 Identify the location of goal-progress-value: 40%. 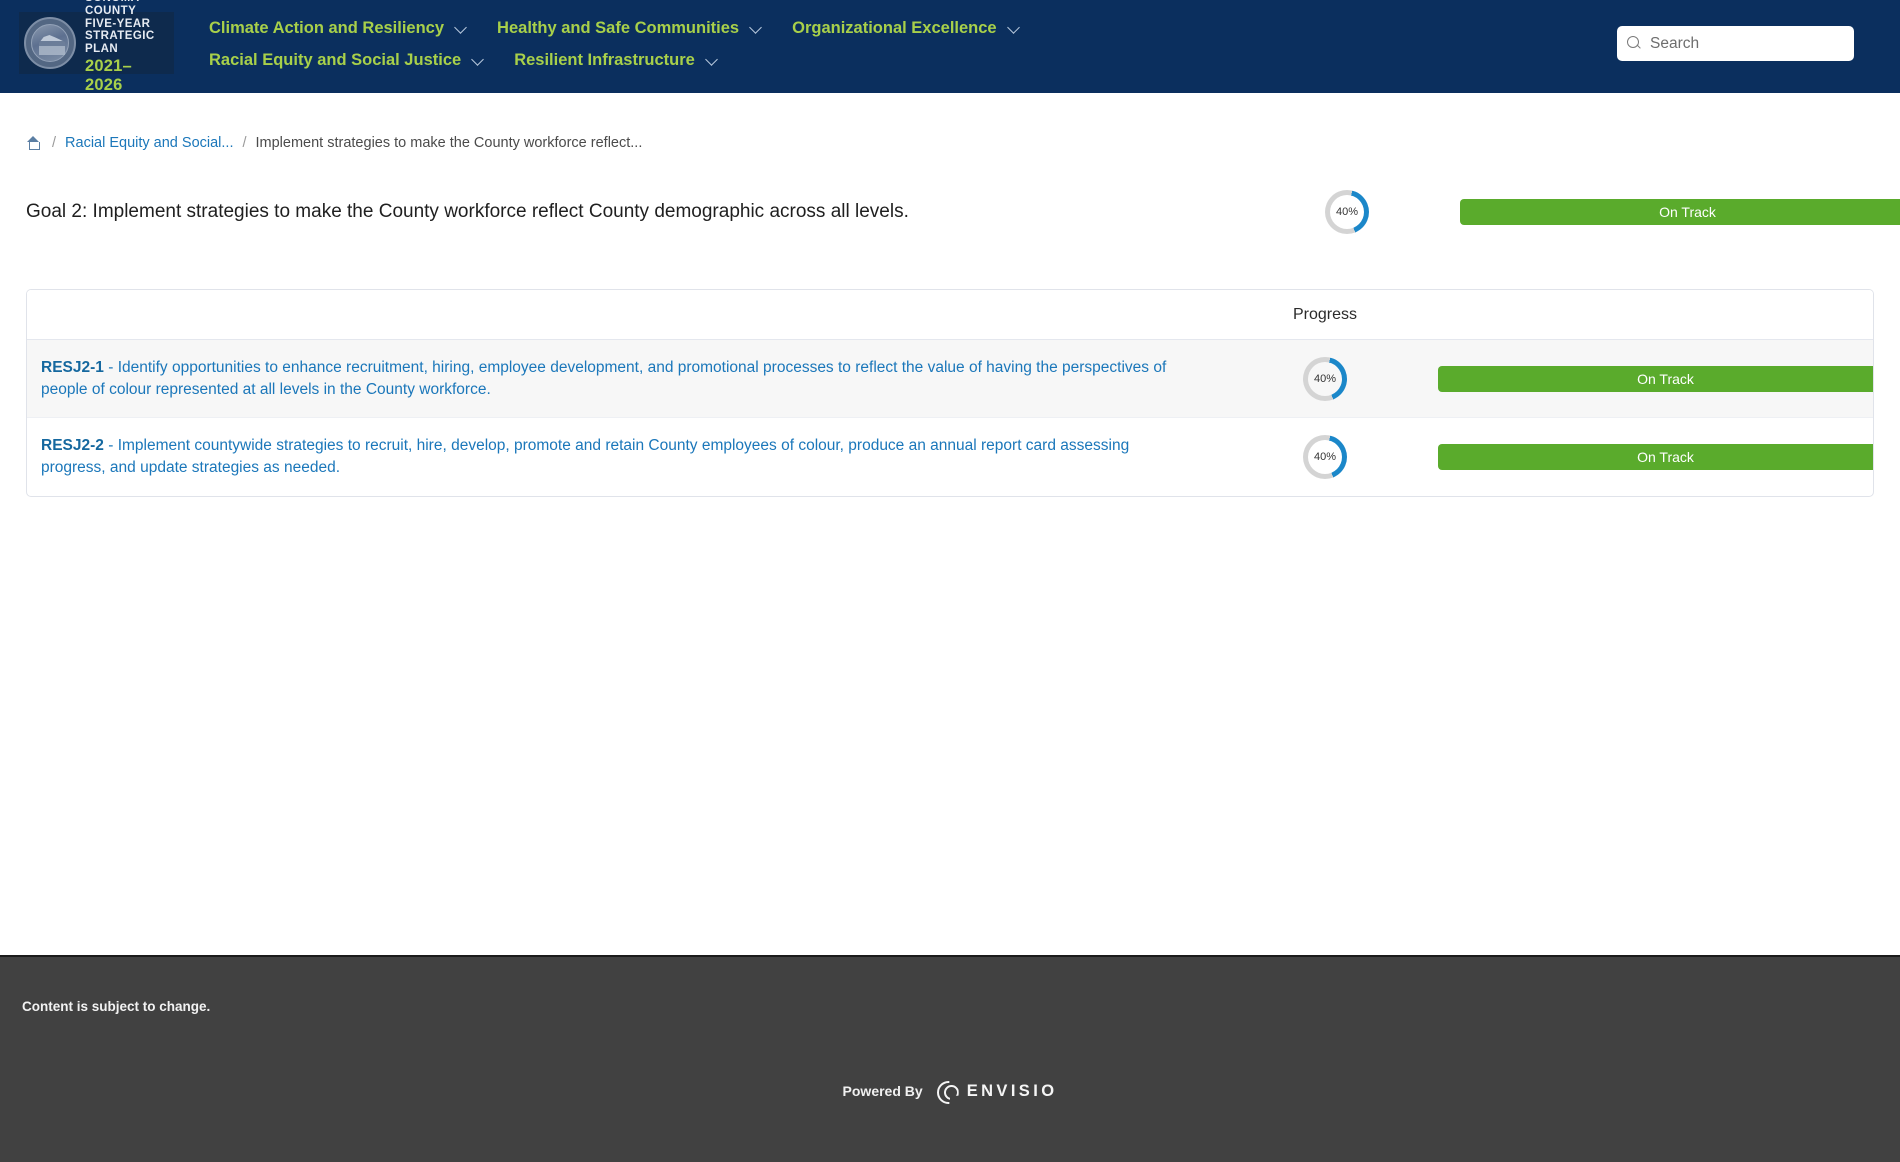
(1347, 212).